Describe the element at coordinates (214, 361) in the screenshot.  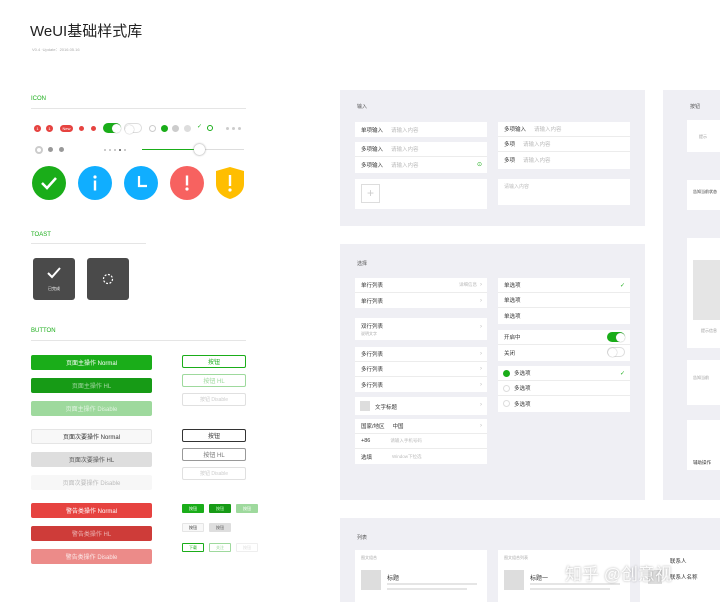
I see `plain-green-button: 按钮` at that location.